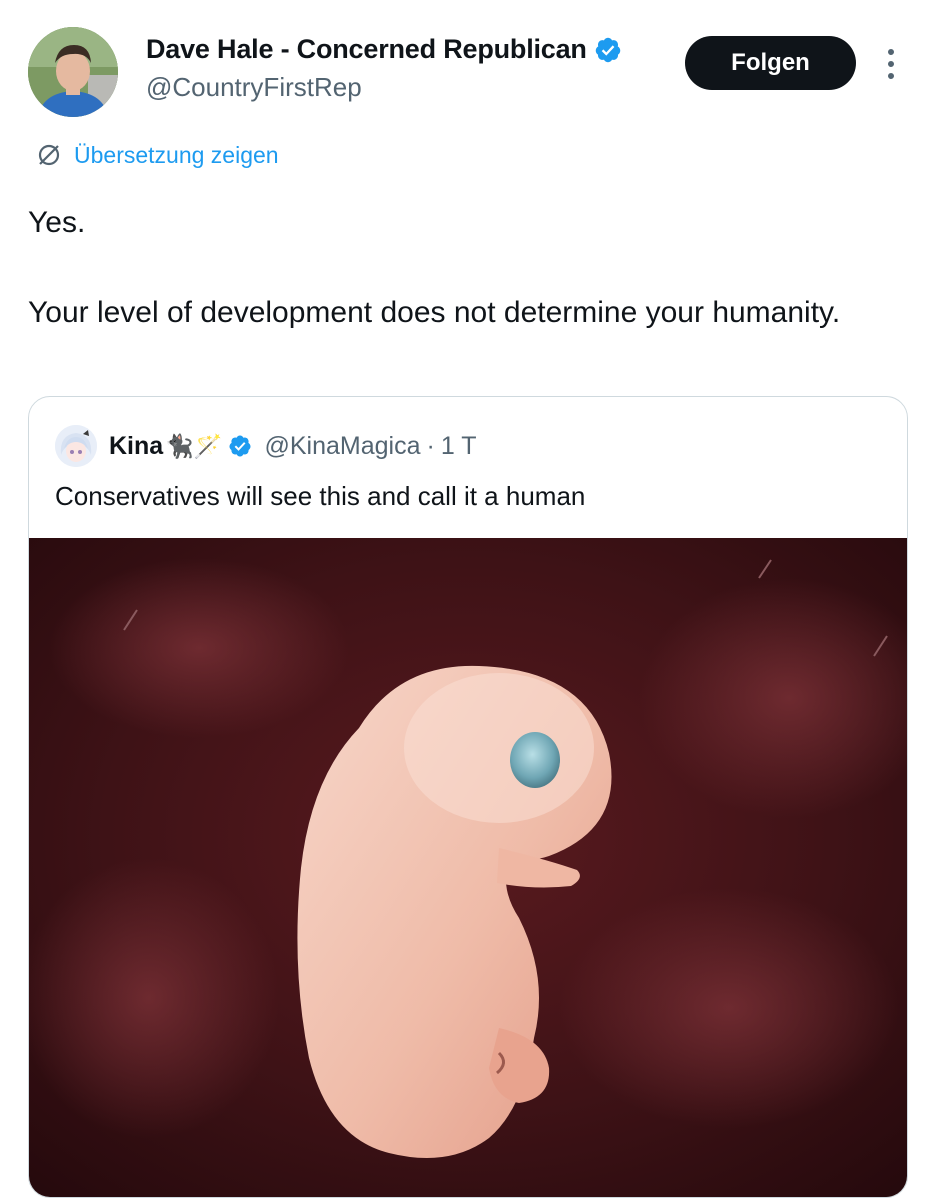  I want to click on show-translation-label: Übersetzung zeigen, so click(176, 154).